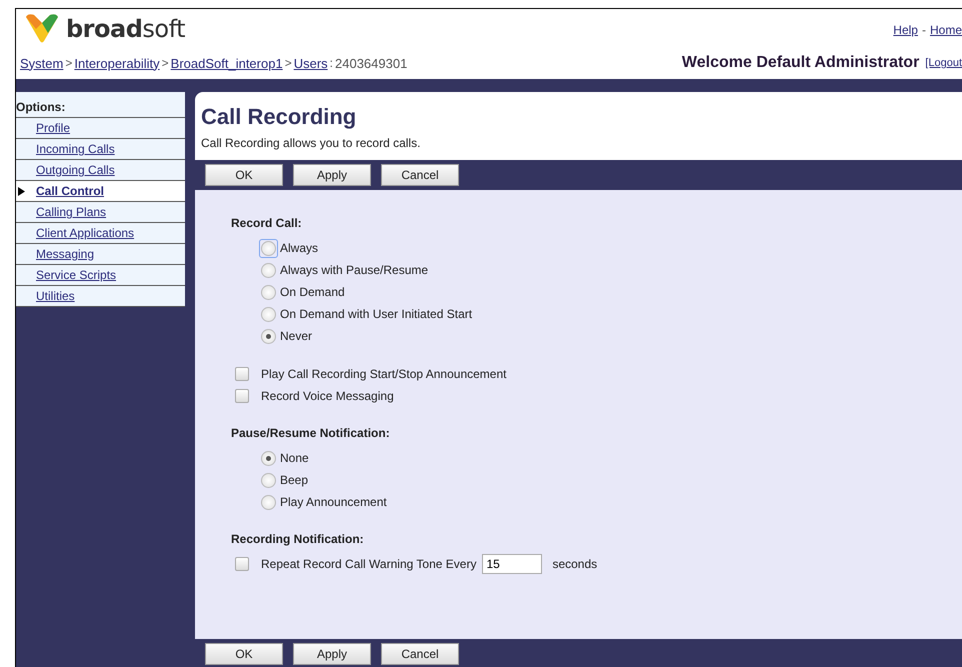 This screenshot has width=962, height=667. Describe the element at coordinates (42, 63) in the screenshot. I see `breadcrumb-link: System` at that location.